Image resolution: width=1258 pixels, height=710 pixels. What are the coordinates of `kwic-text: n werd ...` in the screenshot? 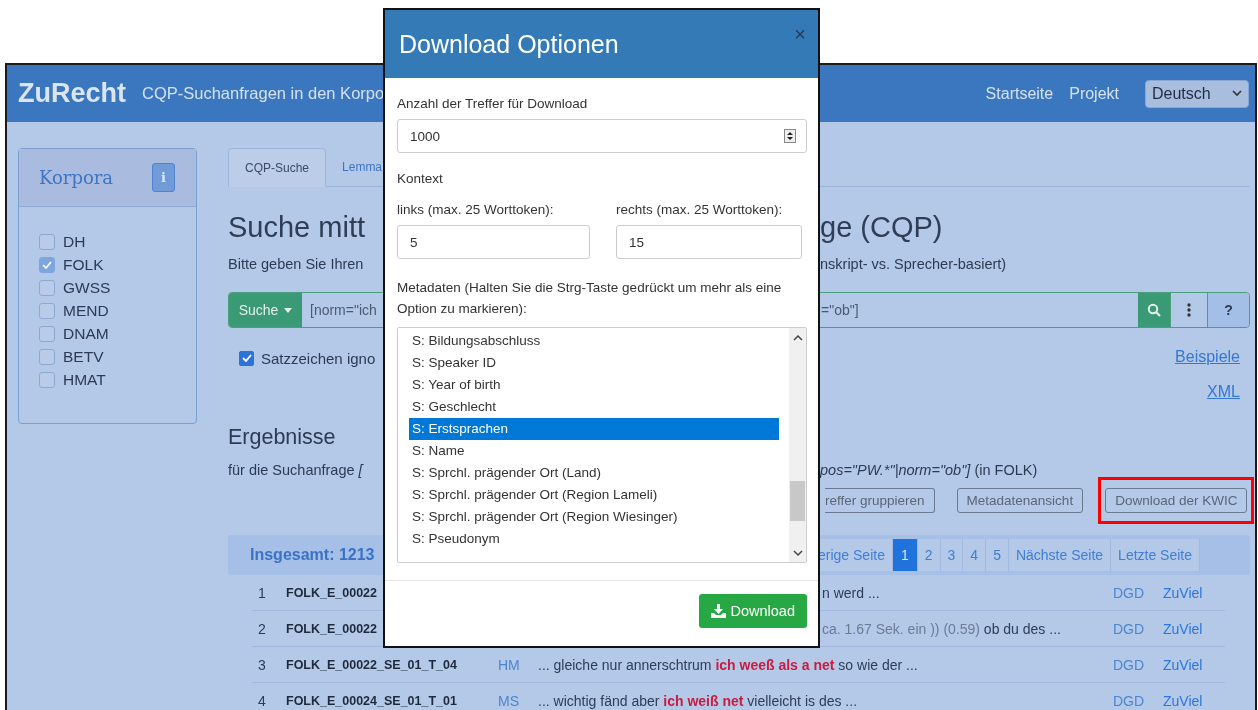 It's located at (851, 592).